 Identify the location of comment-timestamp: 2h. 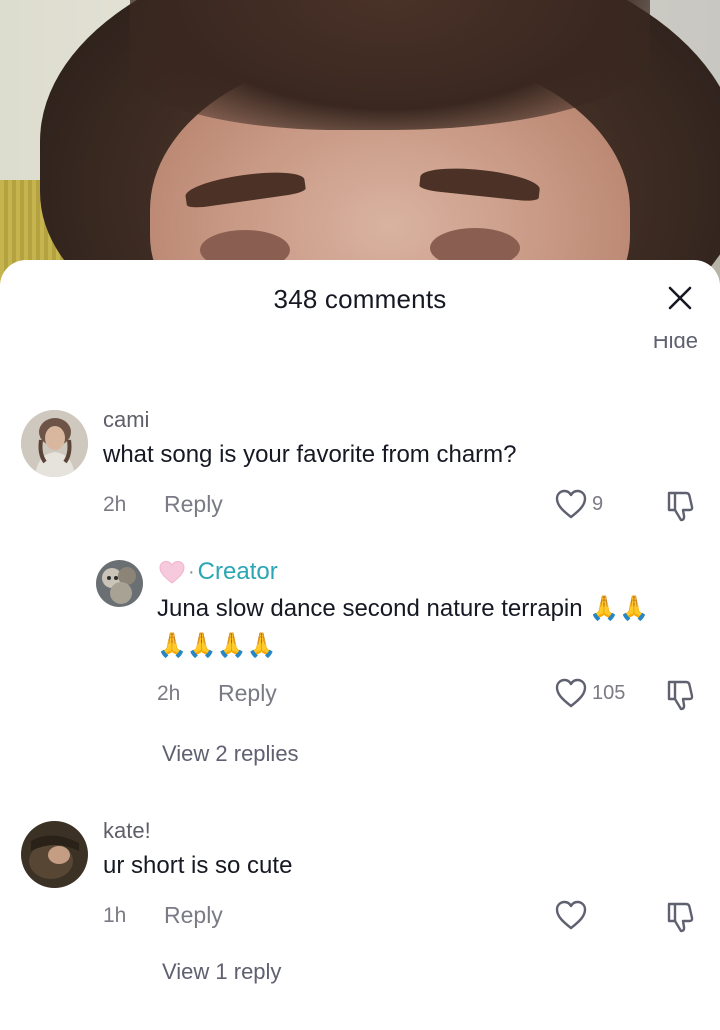
(115, 504).